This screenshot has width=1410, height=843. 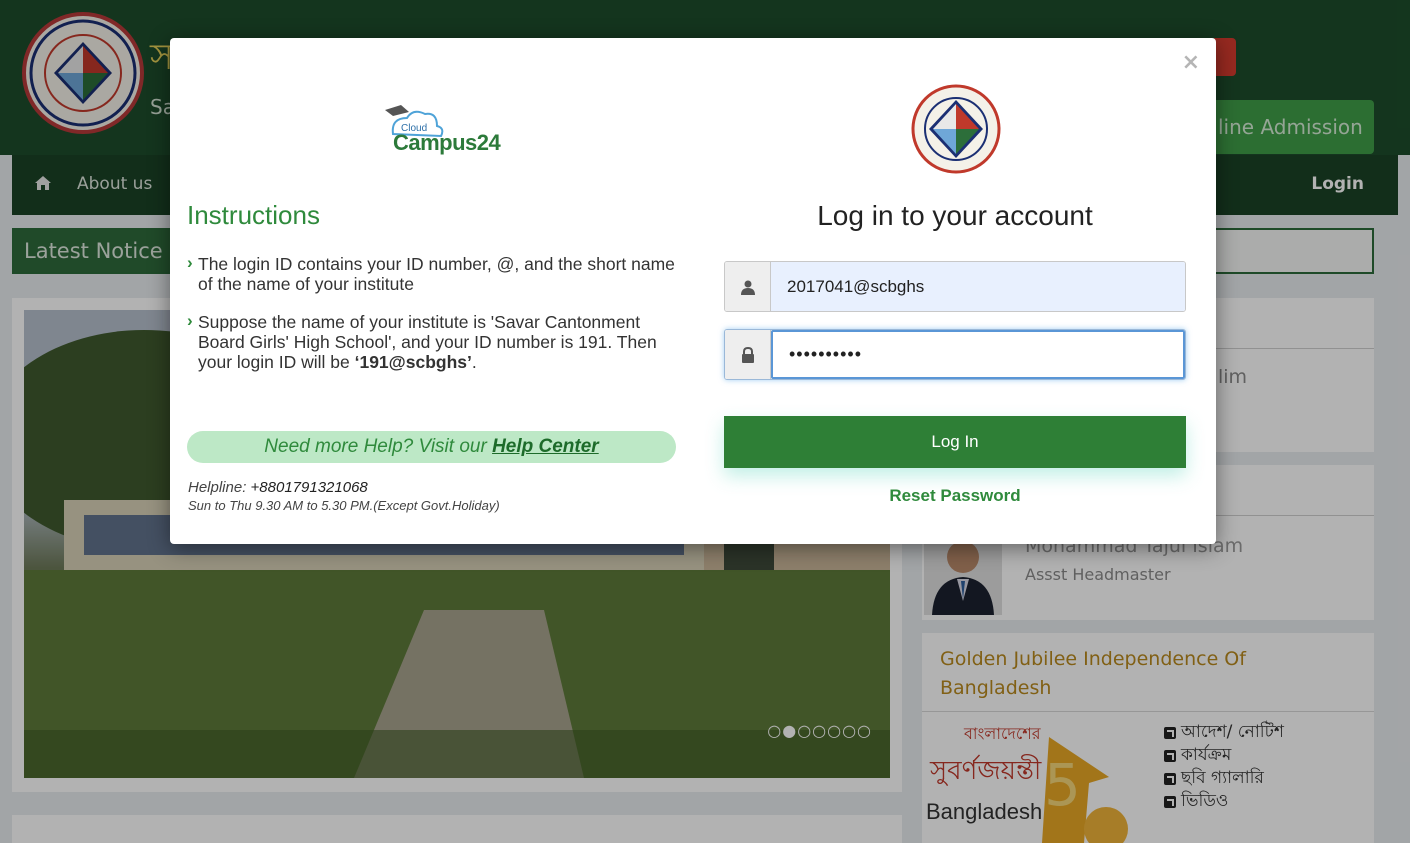 I want to click on password-input, so click(x=978, y=354).